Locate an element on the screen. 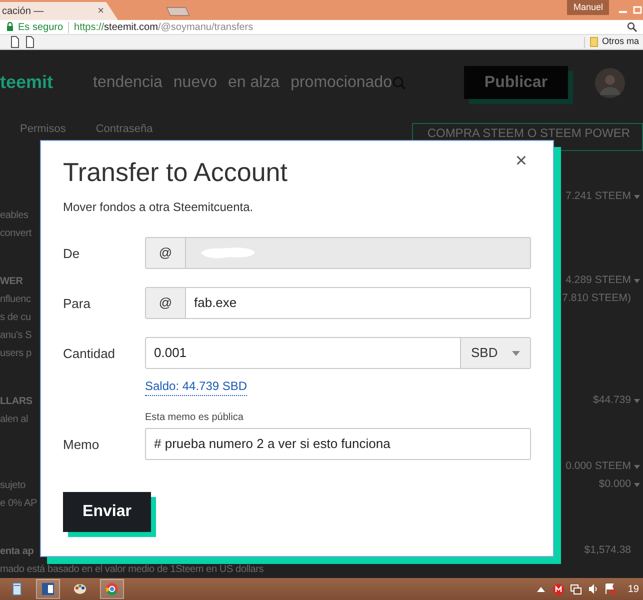 The height and width of the screenshot is (600, 643). browser-icon is located at coordinates (112, 589).